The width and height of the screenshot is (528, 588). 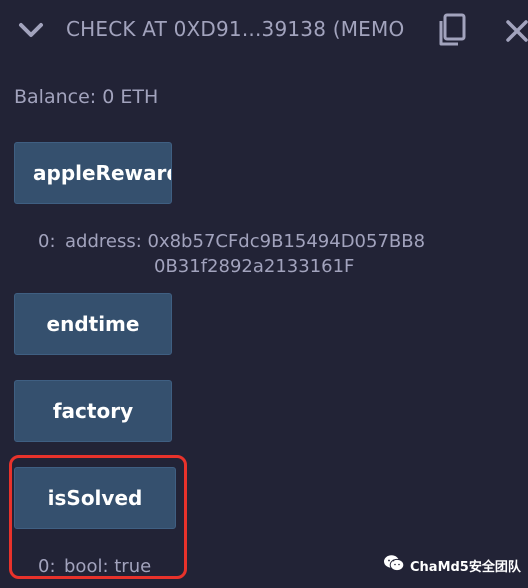 I want to click on contract-header: CHECK AT 0XD91...39138 (MEMO, so click(x=264, y=29).